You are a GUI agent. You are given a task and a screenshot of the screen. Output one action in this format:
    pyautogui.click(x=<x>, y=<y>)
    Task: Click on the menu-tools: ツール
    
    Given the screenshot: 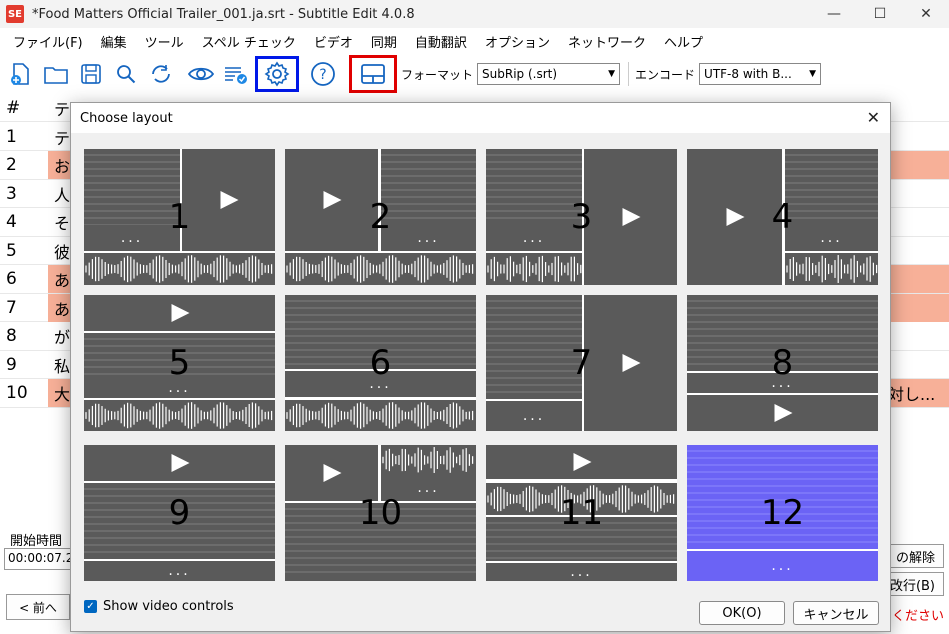 What is the action you would take?
    pyautogui.click(x=164, y=41)
    